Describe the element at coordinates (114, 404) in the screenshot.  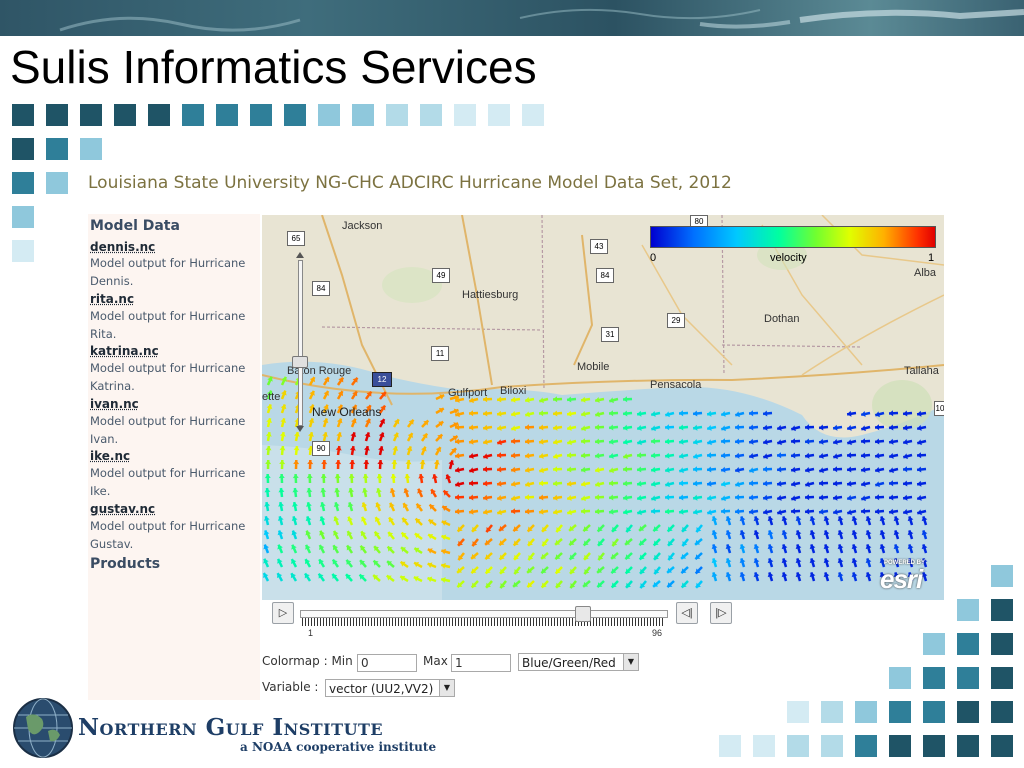
I see `sidebar-link-ivan: ivan.nc` at that location.